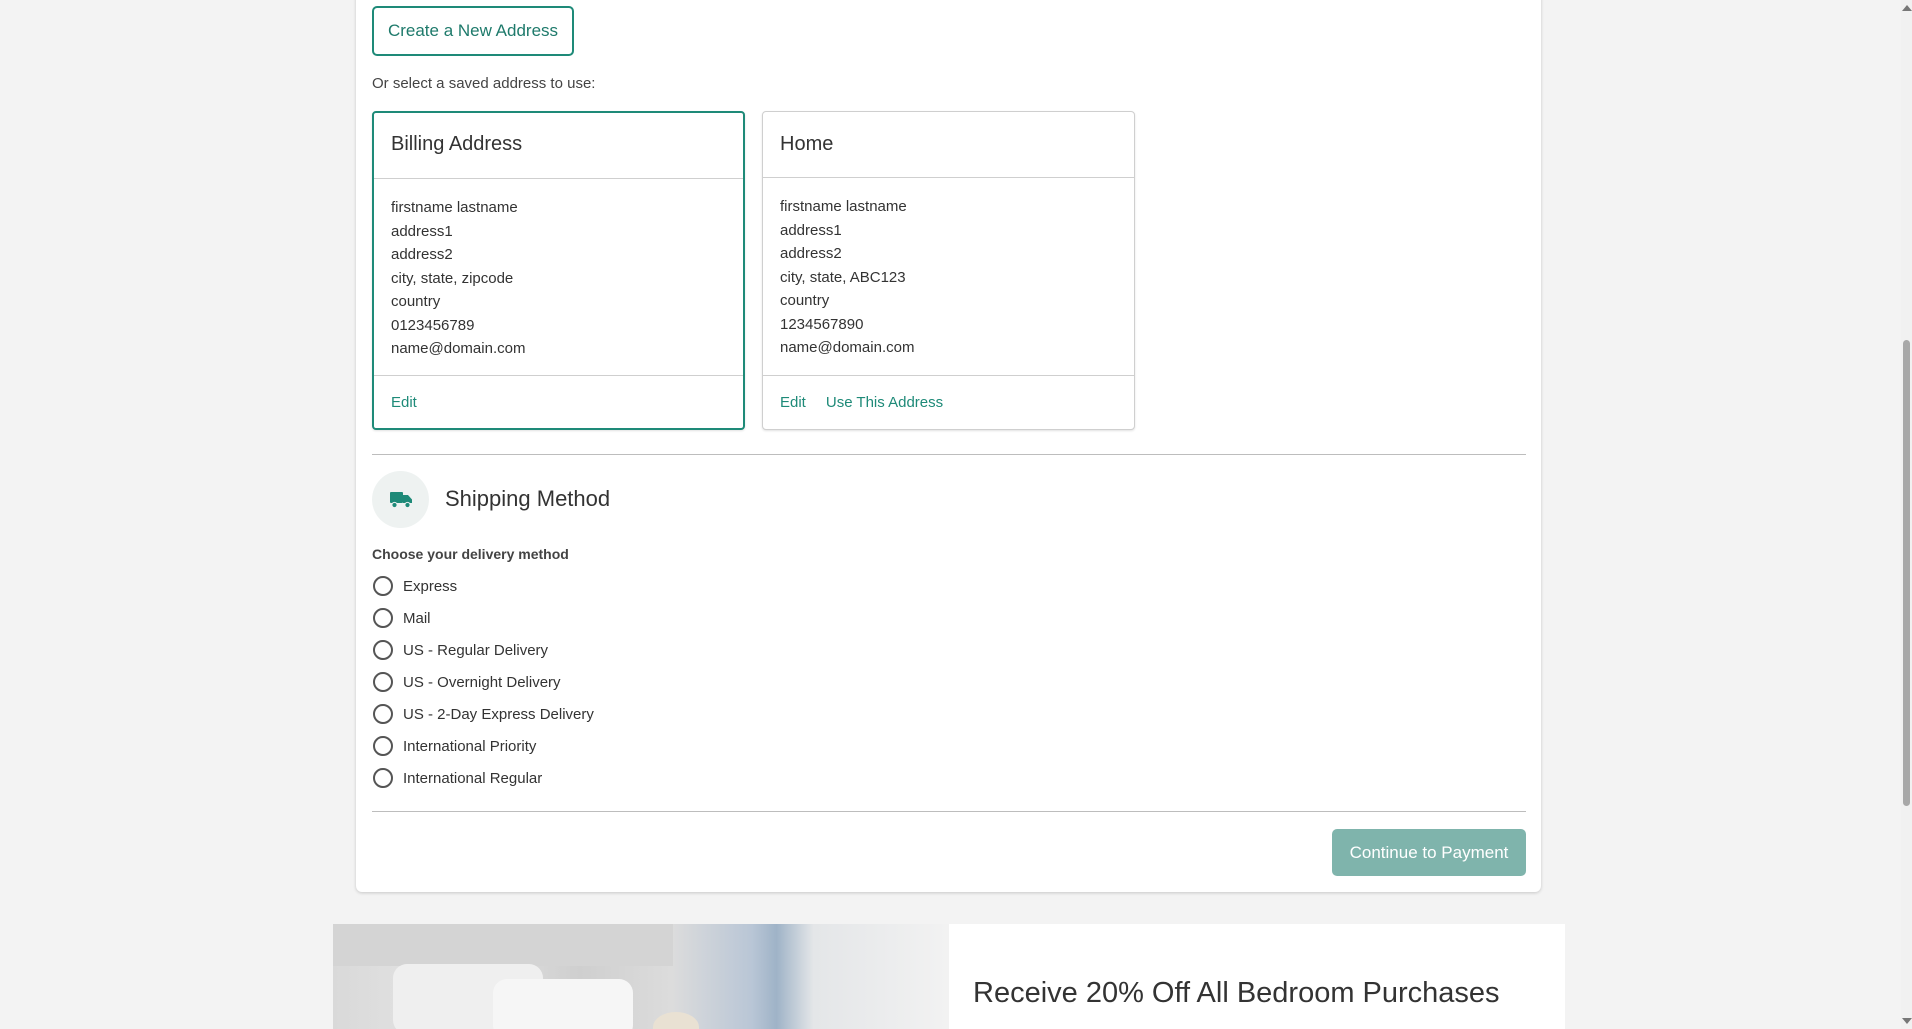 This screenshot has height=1029, width=1912. I want to click on address-card-actions: Edit, so click(558, 393).